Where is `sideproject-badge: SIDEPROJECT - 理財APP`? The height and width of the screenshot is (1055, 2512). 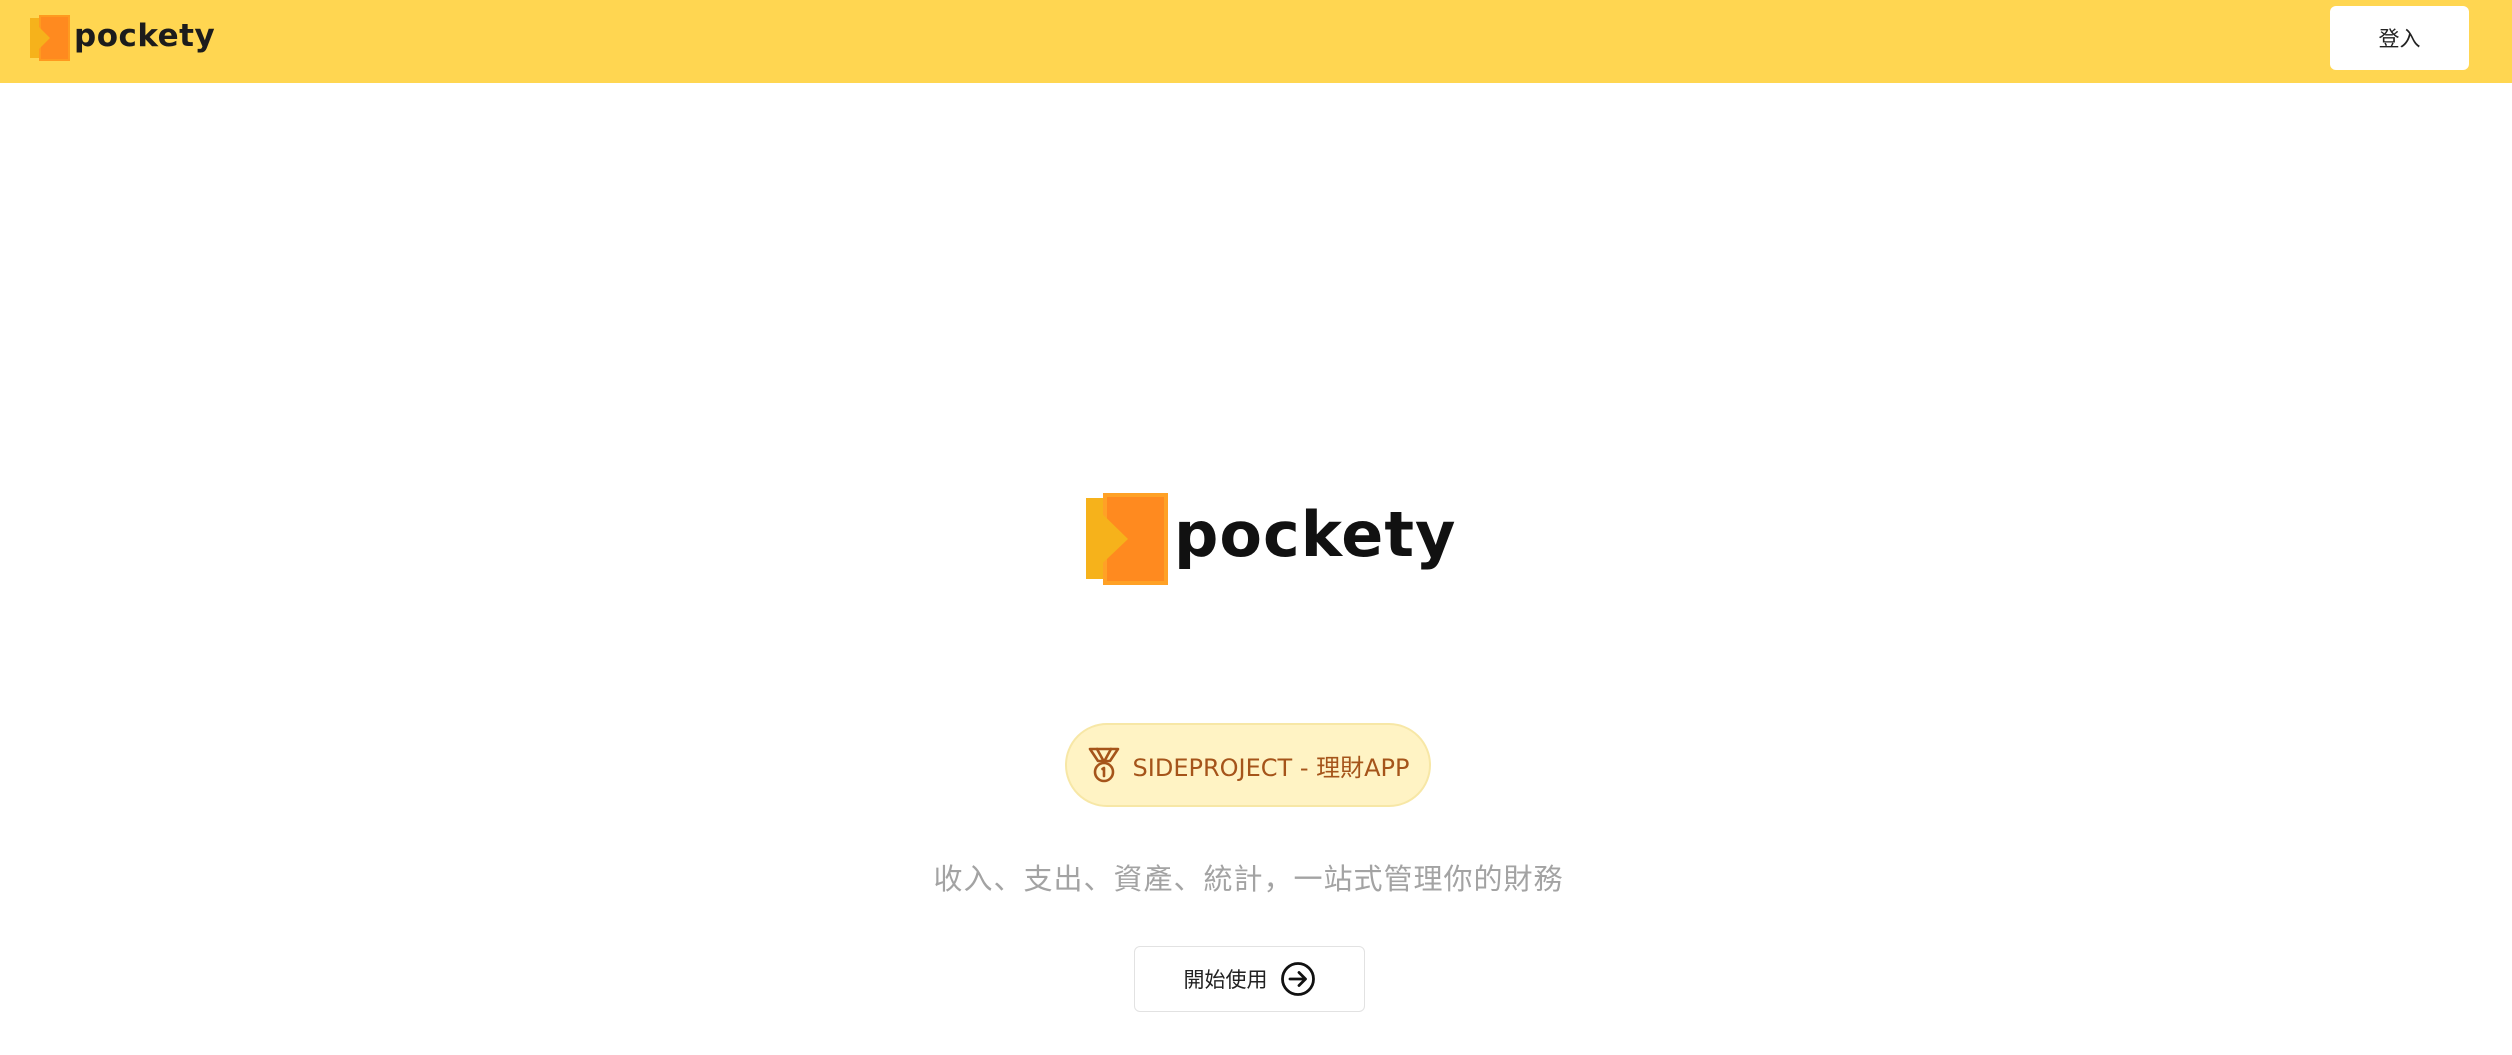
sideproject-badge: SIDEPROJECT - 理財APP is located at coordinates (1248, 765).